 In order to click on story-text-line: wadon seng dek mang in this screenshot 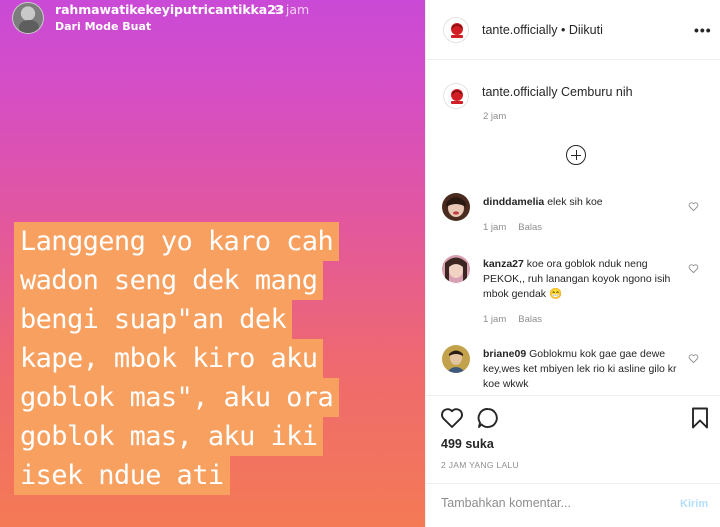, I will do `click(169, 280)`.